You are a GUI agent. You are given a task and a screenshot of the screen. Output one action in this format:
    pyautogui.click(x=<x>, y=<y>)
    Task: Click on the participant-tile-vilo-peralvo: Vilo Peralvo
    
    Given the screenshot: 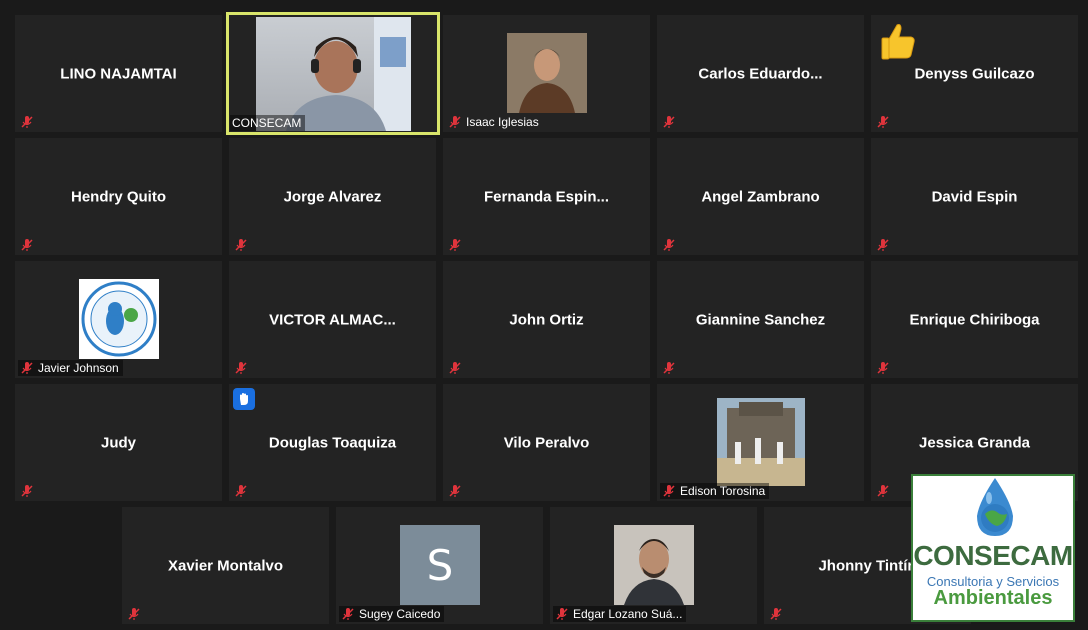 What is the action you would take?
    pyautogui.click(x=546, y=442)
    